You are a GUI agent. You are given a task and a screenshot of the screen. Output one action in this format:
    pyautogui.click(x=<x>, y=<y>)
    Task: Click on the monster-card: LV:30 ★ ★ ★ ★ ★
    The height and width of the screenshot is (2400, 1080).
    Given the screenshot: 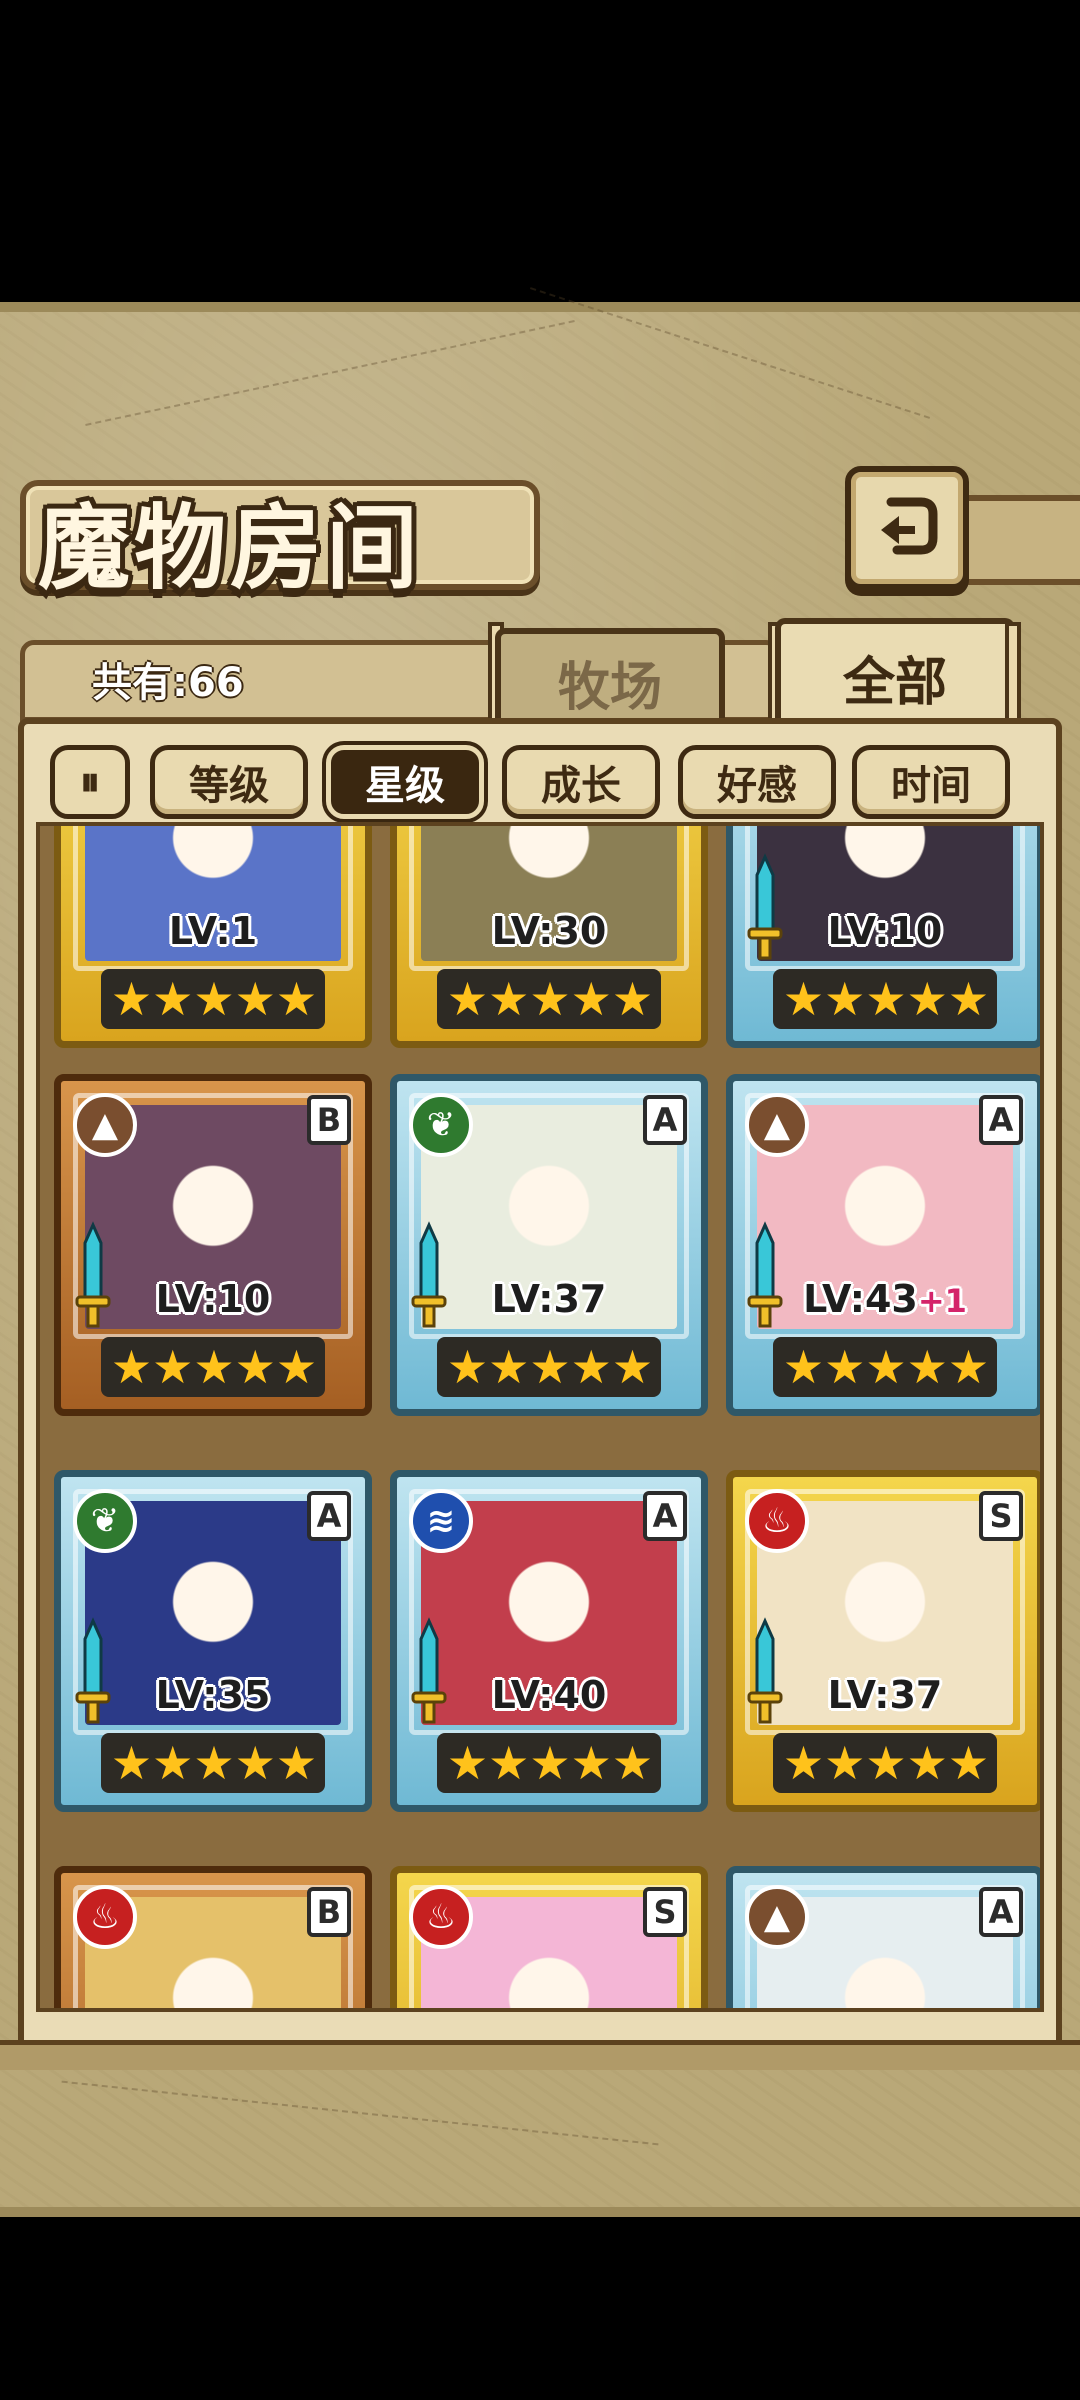 What is the action you would take?
    pyautogui.click(x=549, y=937)
    